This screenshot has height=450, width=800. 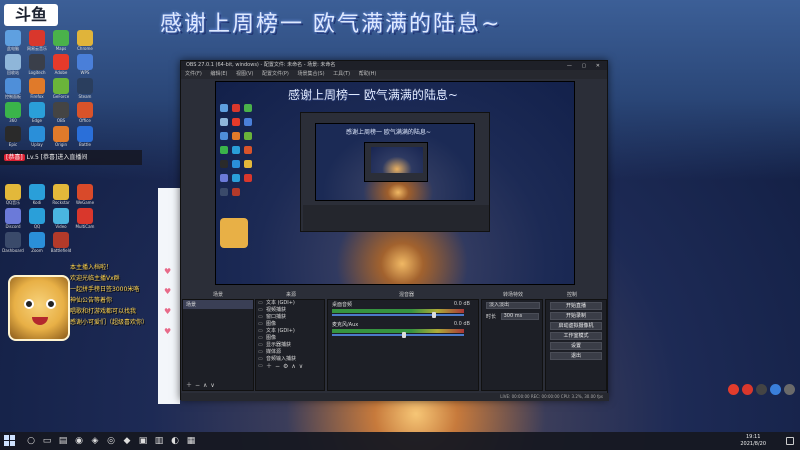 What do you see at coordinates (79, 441) in the screenshot?
I see `chrome-icon: ◉` at bounding box center [79, 441].